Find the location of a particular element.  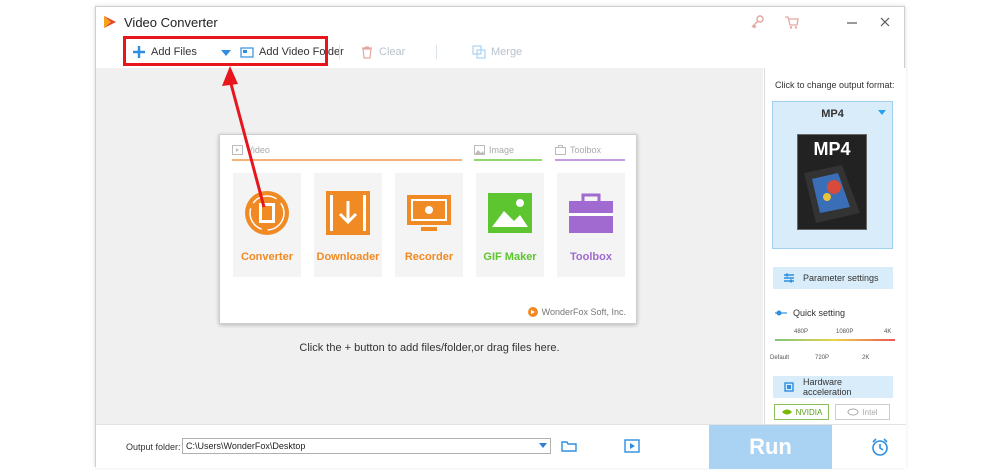

tile-gif-maker: GIF Maker is located at coordinates (510, 225).